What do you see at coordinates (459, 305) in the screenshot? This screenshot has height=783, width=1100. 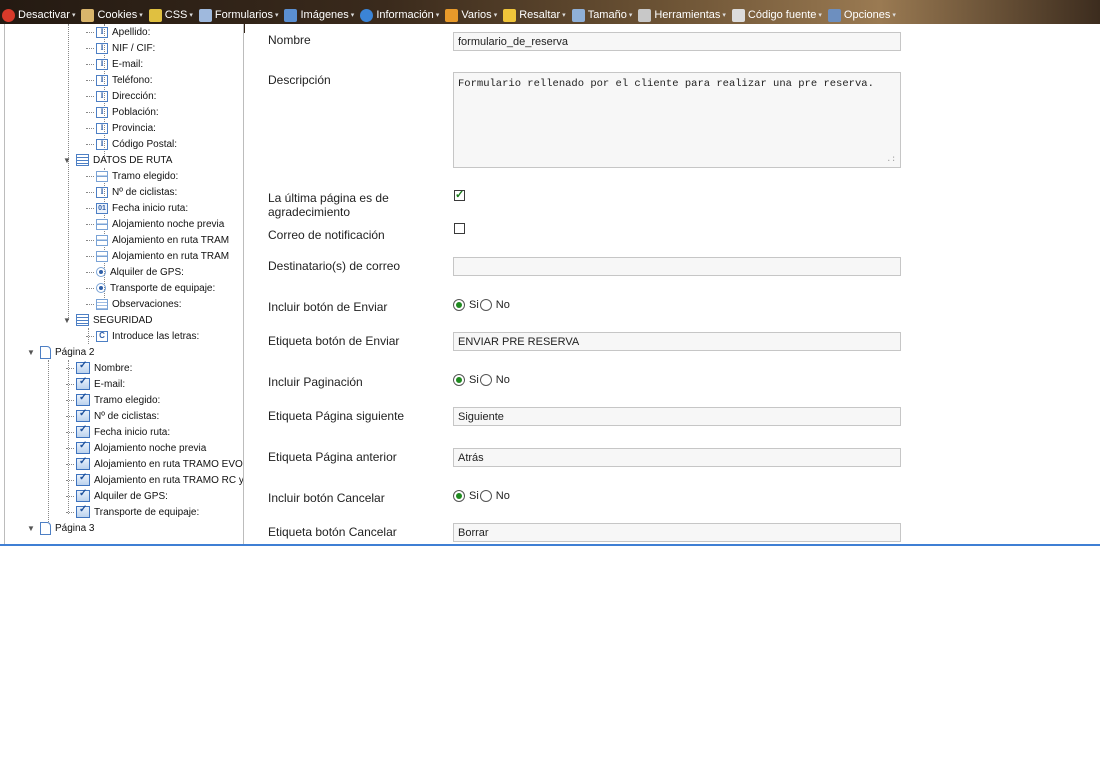 I see `incluir-enviar-si-radio` at bounding box center [459, 305].